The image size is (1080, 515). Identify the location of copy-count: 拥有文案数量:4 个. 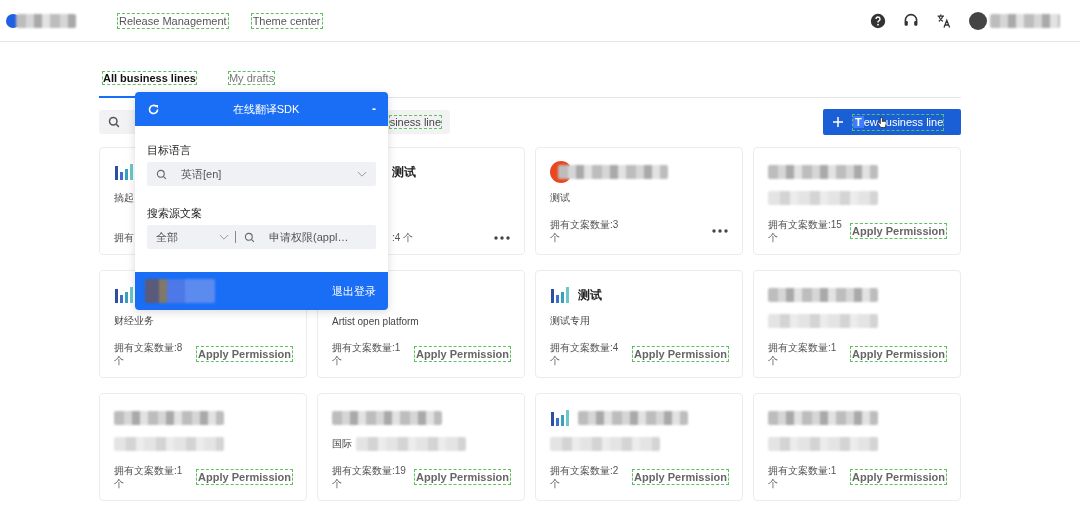
(585, 354).